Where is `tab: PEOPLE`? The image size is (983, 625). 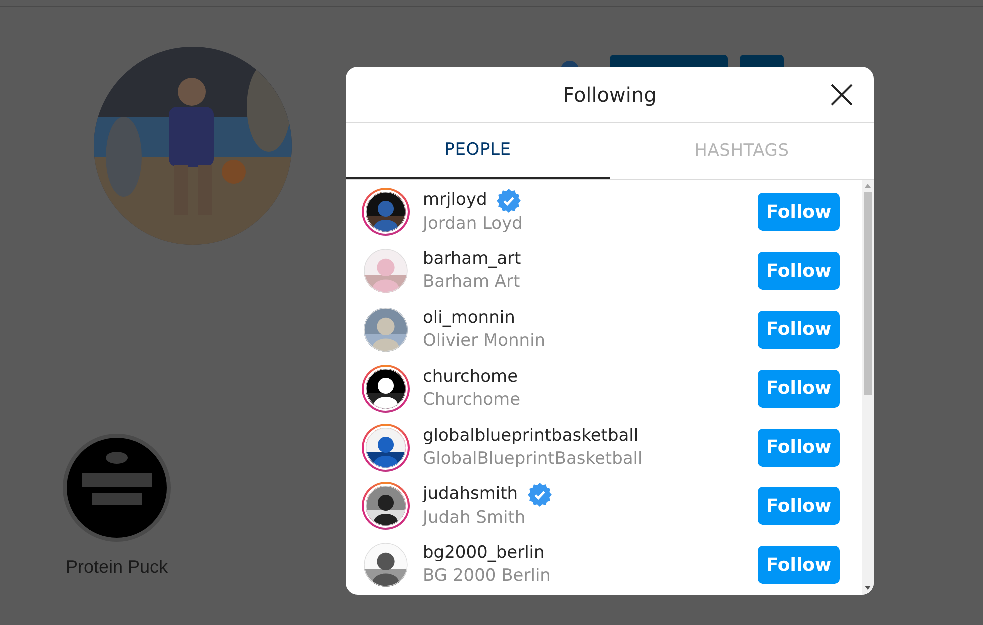
tab: PEOPLE is located at coordinates (478, 151).